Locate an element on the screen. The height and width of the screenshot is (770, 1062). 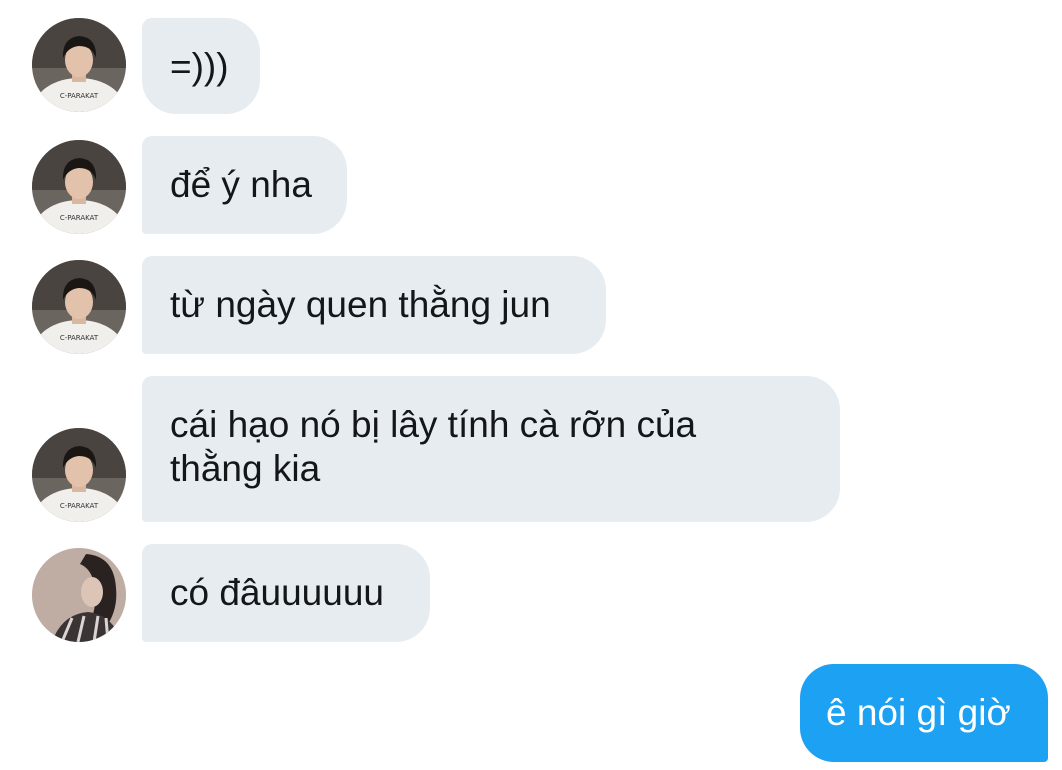
avatar-photo-icon is located at coordinates (79, 595).